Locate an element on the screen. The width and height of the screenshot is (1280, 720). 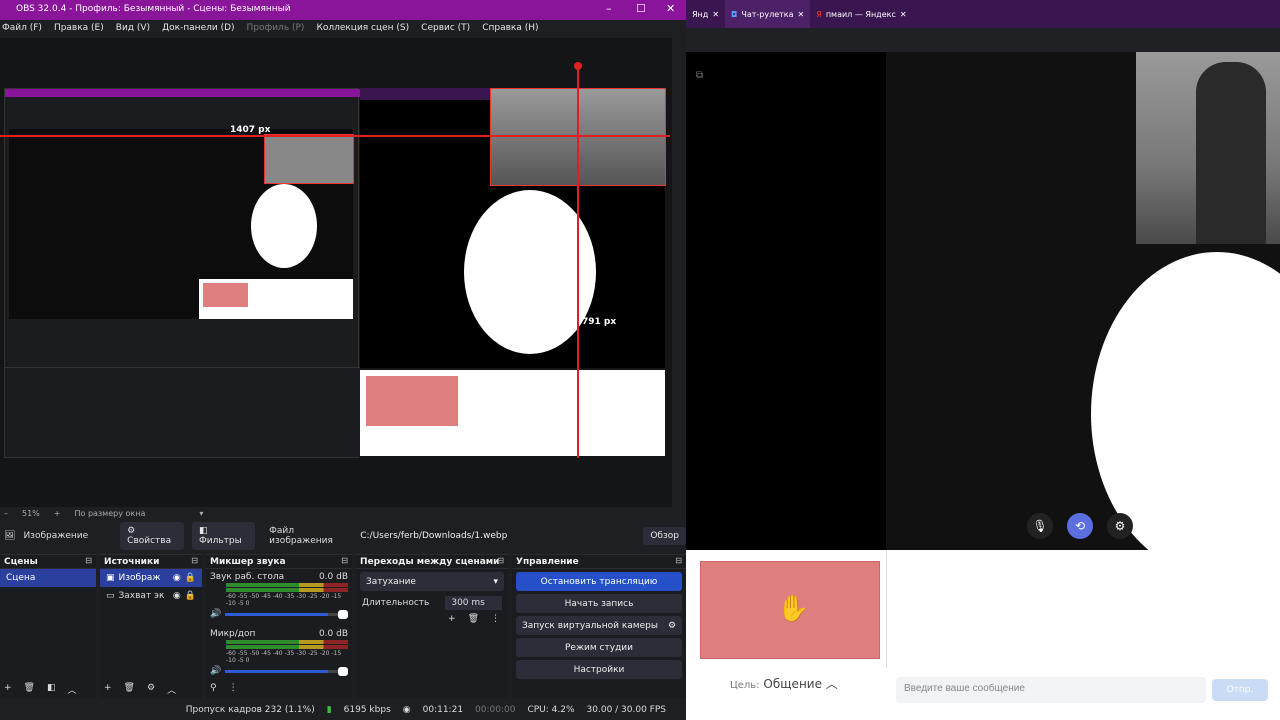
minimize-icon: – is located at coordinates (609, 8).